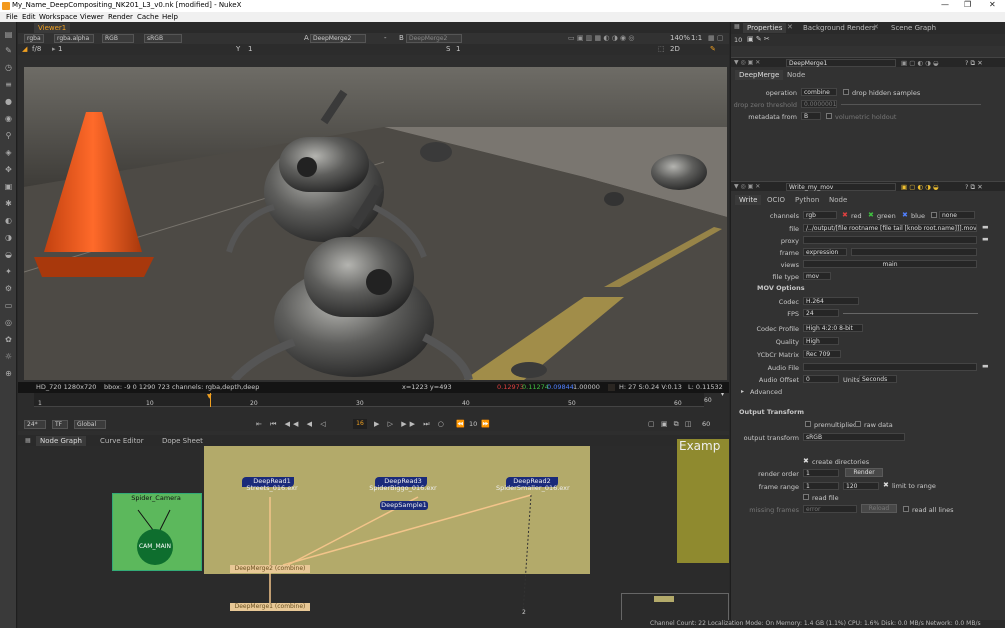 The width and height of the screenshot is (1005, 628). I want to click on frame-range-end: 120, so click(861, 486).